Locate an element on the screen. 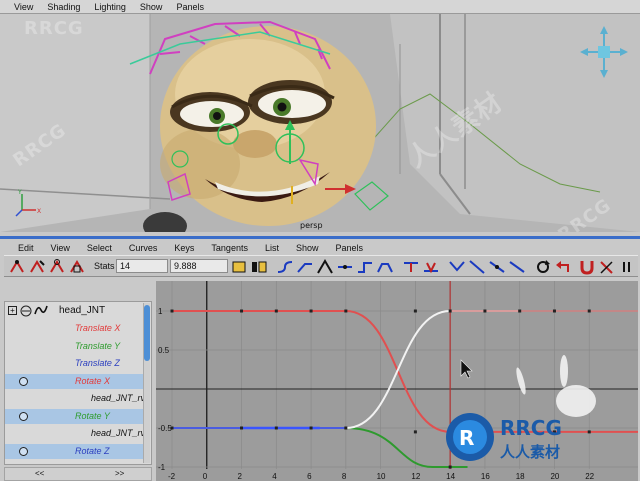 The width and height of the screenshot is (640, 481). magnet-icon is located at coordinates (587, 267).